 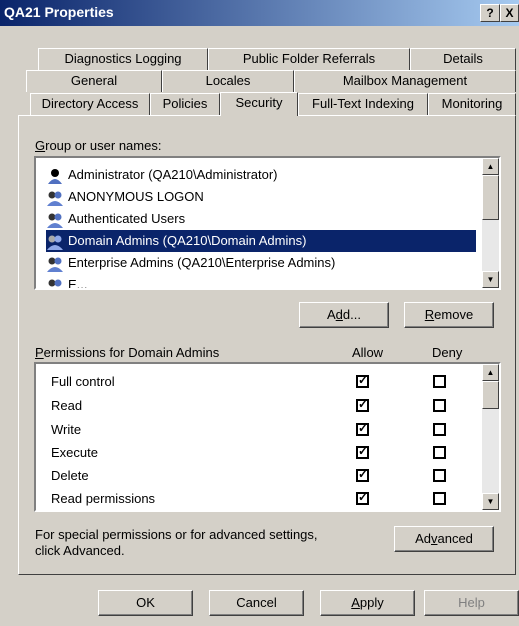 I want to click on dialog-footer: OK Cancel Apply Help, so click(x=259, y=603).